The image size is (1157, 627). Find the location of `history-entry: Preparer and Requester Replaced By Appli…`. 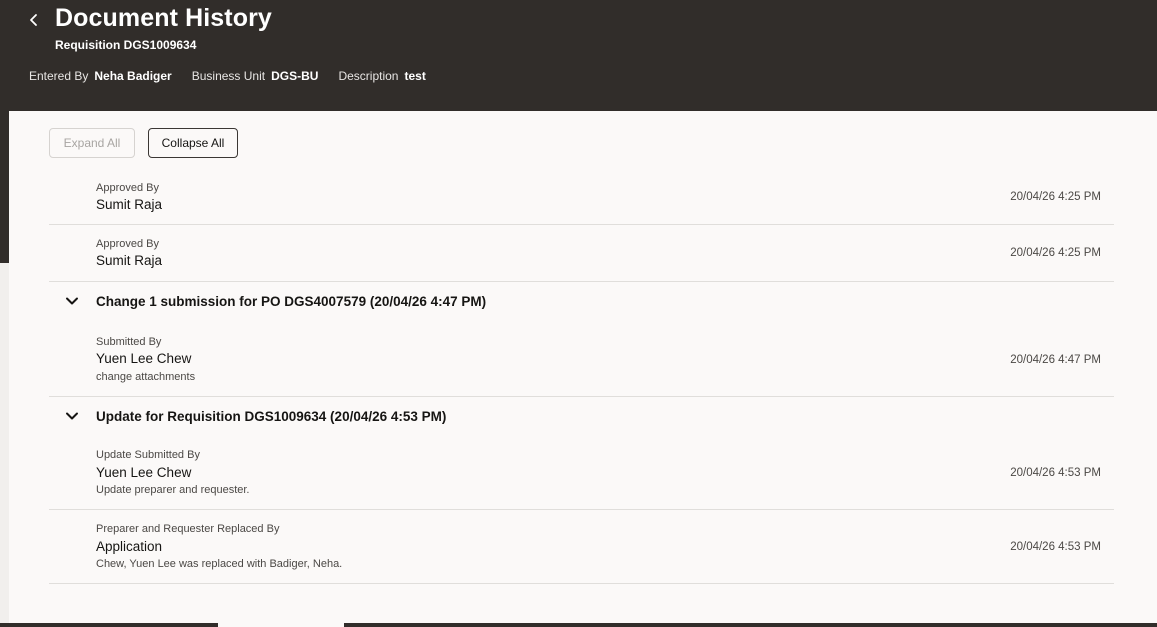

history-entry: Preparer and Requester Replaced By Appli… is located at coordinates (581, 547).